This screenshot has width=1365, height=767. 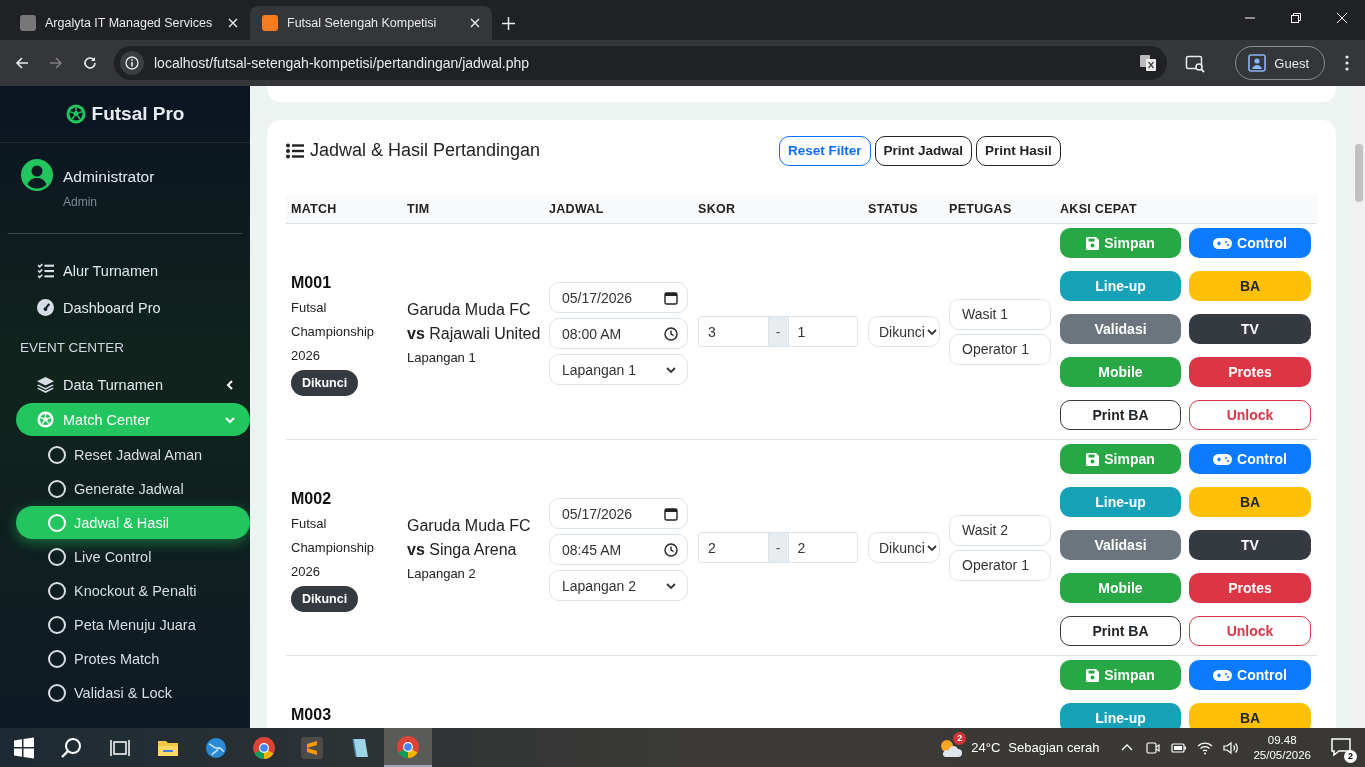 What do you see at coordinates (1000, 314) in the screenshot?
I see `referee-field: Wasit 1` at bounding box center [1000, 314].